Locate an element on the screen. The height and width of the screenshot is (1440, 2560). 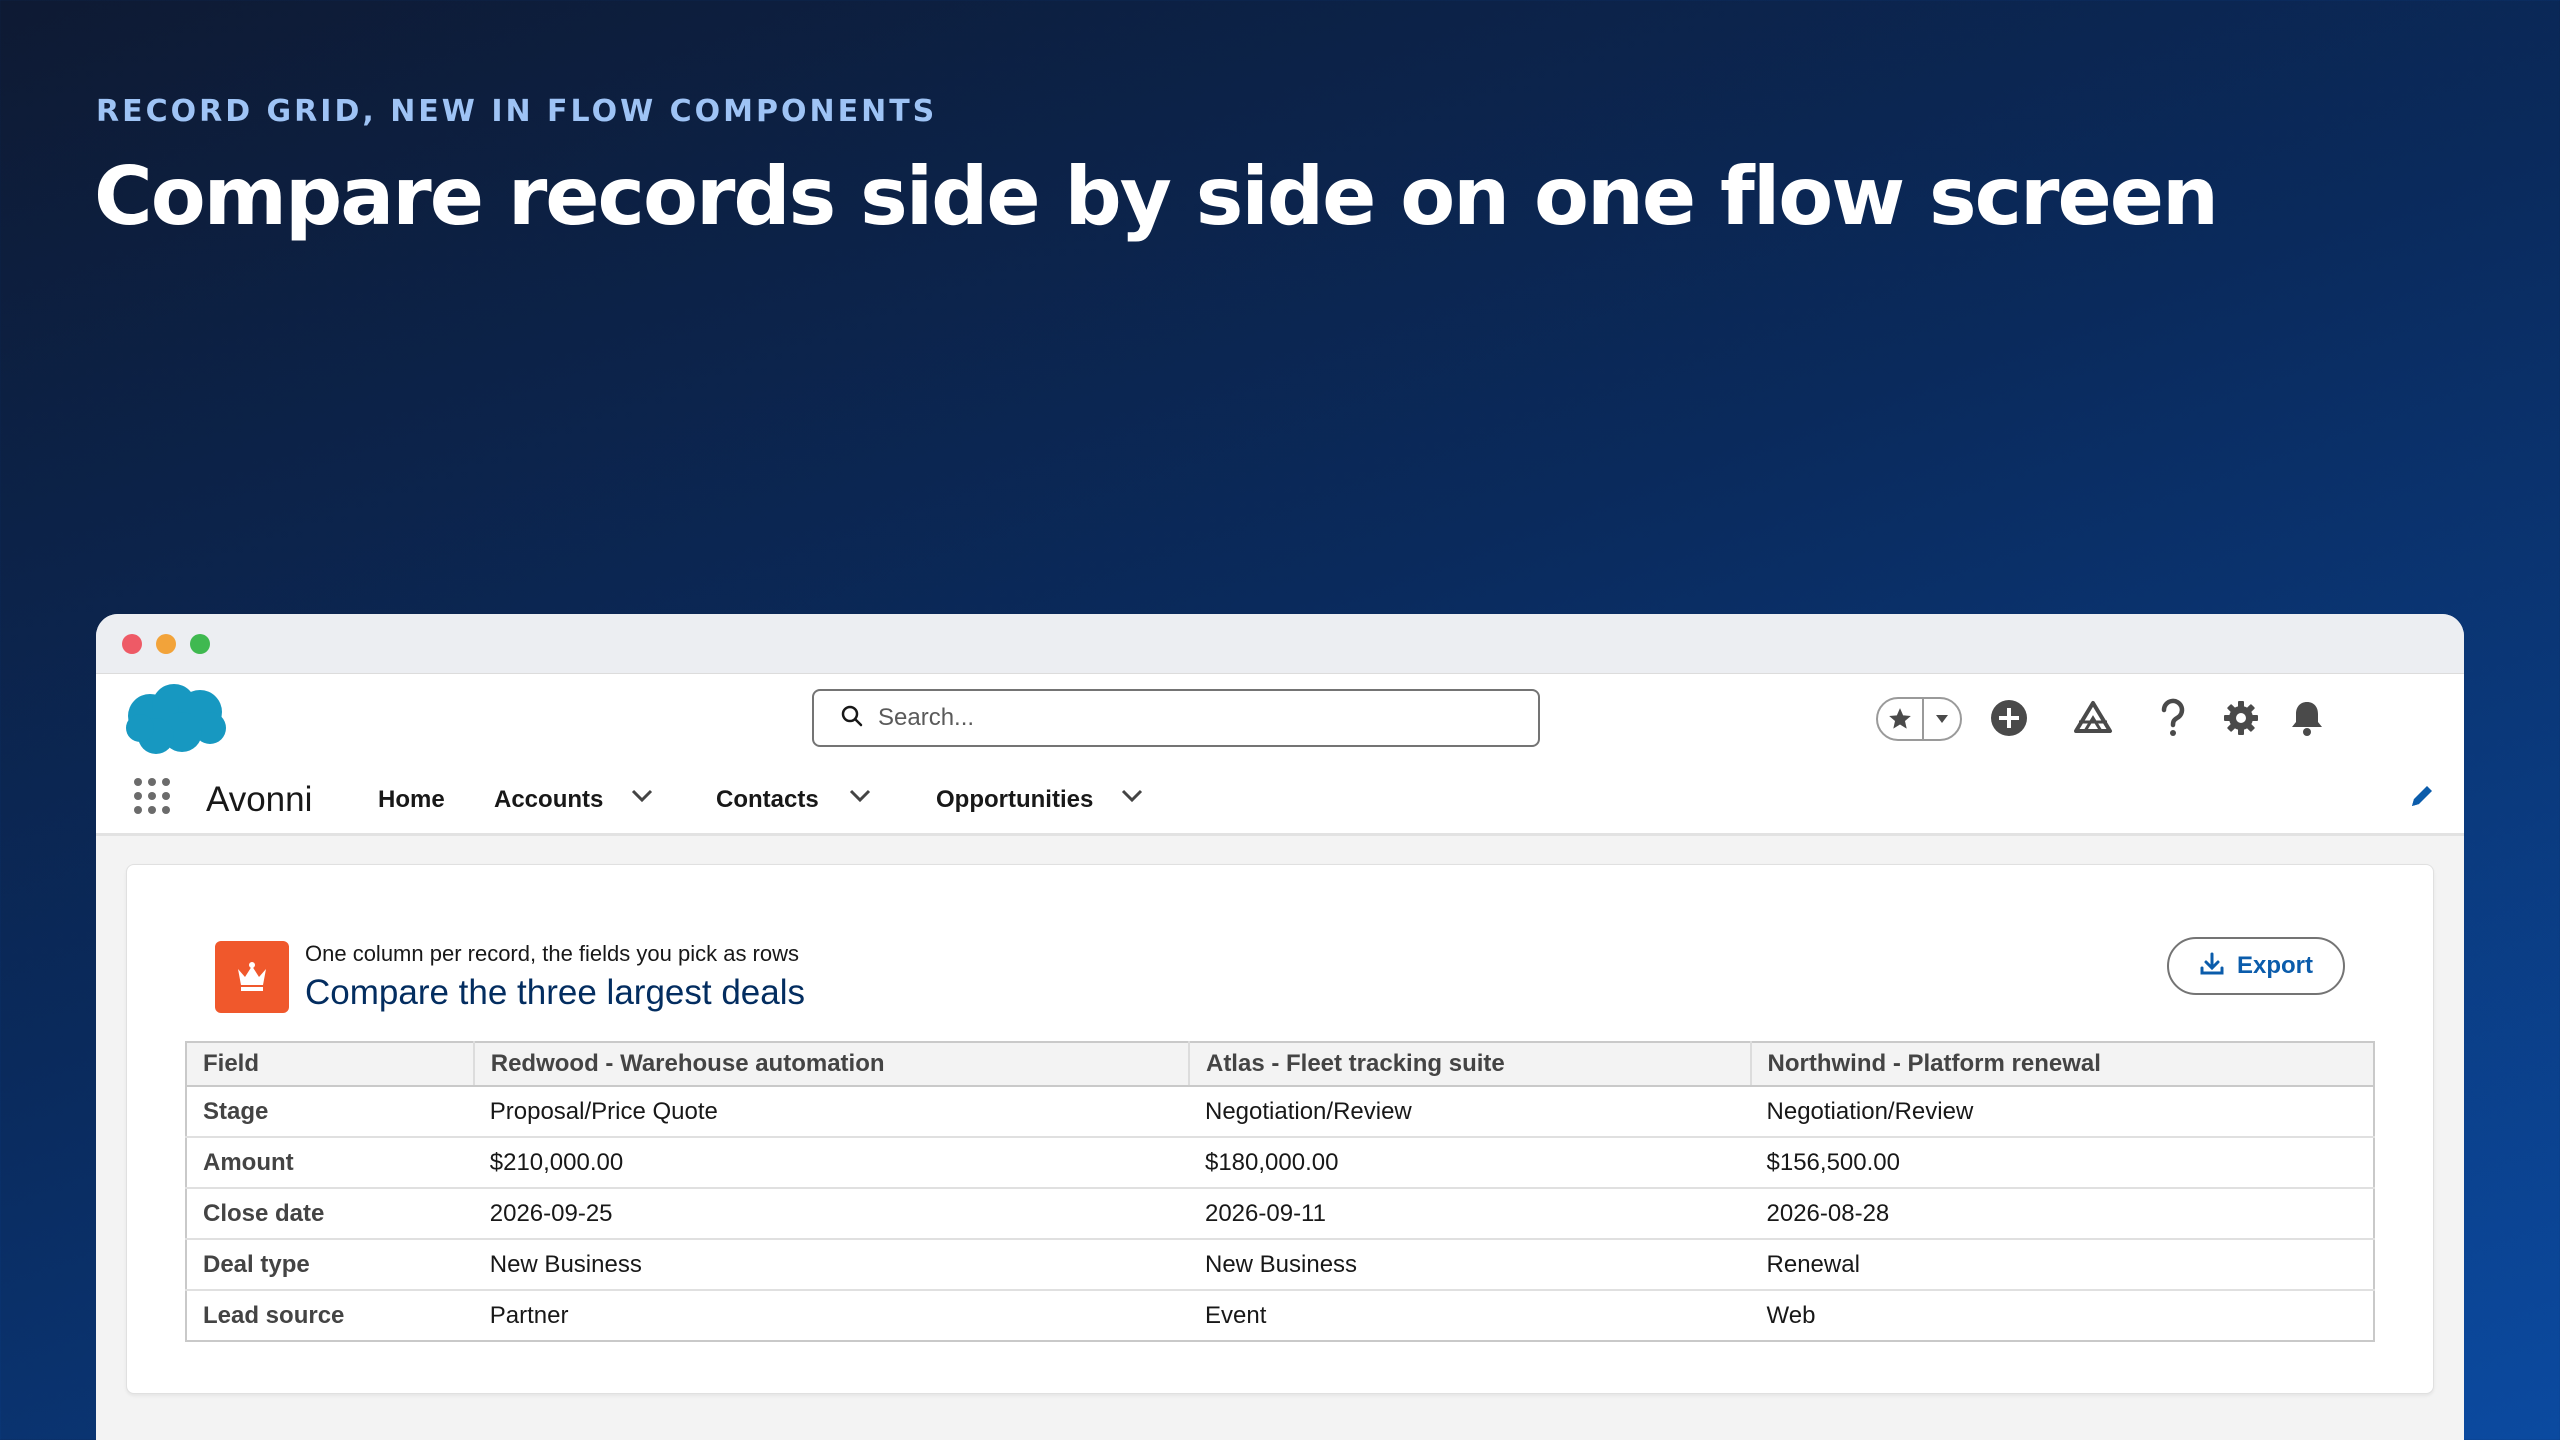
column-header-record-1: Redwood - Warehouse automation is located at coordinates (830, 1064).